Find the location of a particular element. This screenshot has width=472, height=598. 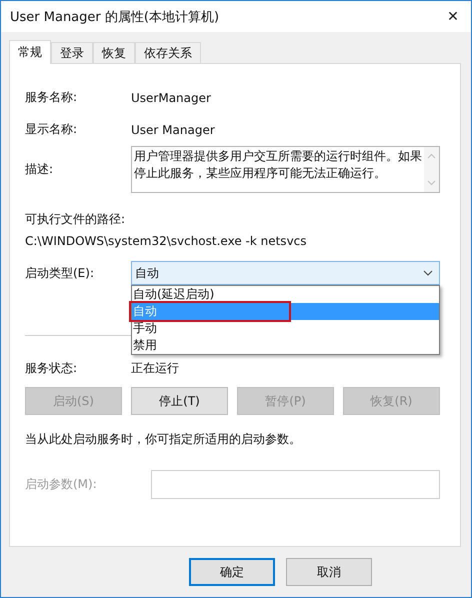

dialog-button: 取消 is located at coordinates (329, 572).